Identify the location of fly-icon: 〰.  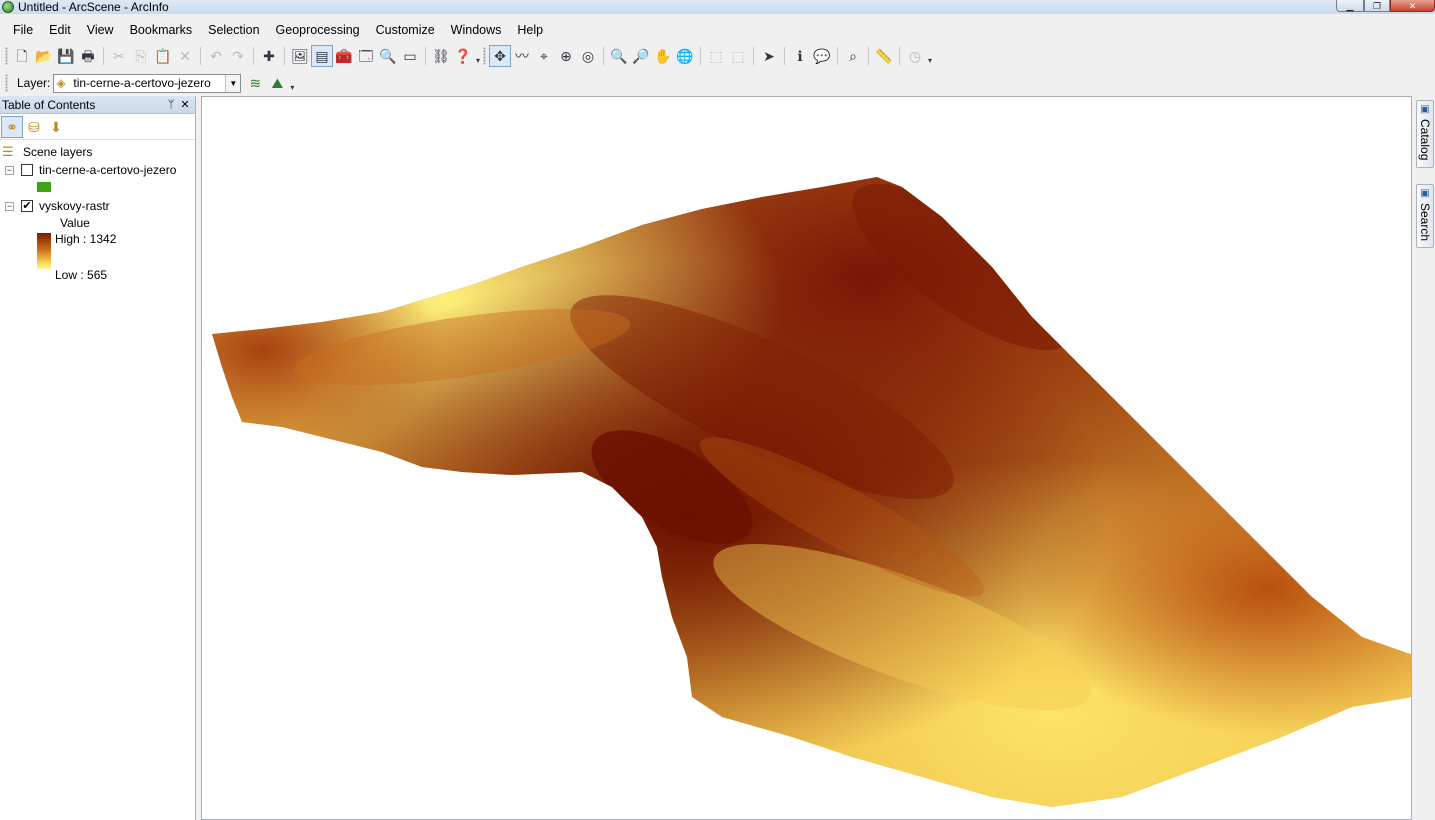
(522, 56).